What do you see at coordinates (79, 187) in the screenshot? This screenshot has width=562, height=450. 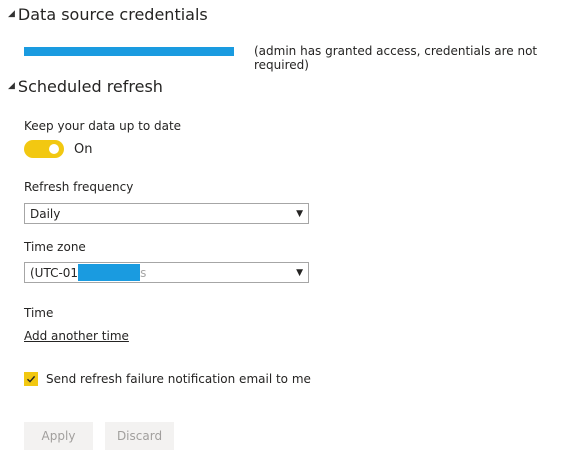 I see `refresh-frequency-label: Refresh frequency` at bounding box center [79, 187].